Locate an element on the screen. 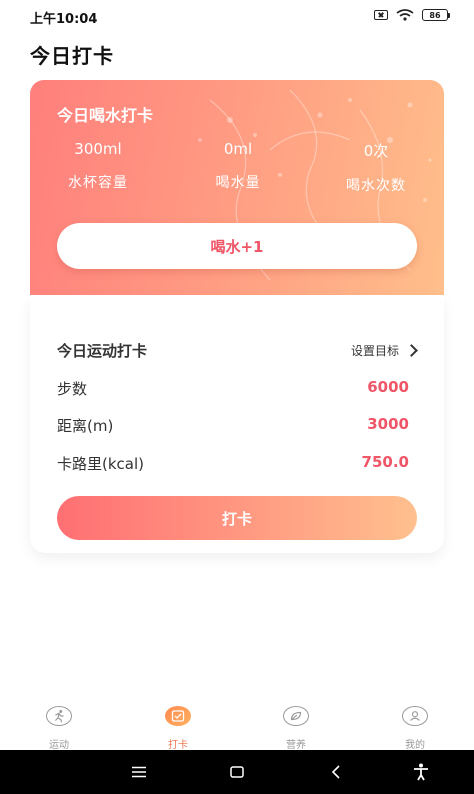  stat-value: 0次 is located at coordinates (376, 151).